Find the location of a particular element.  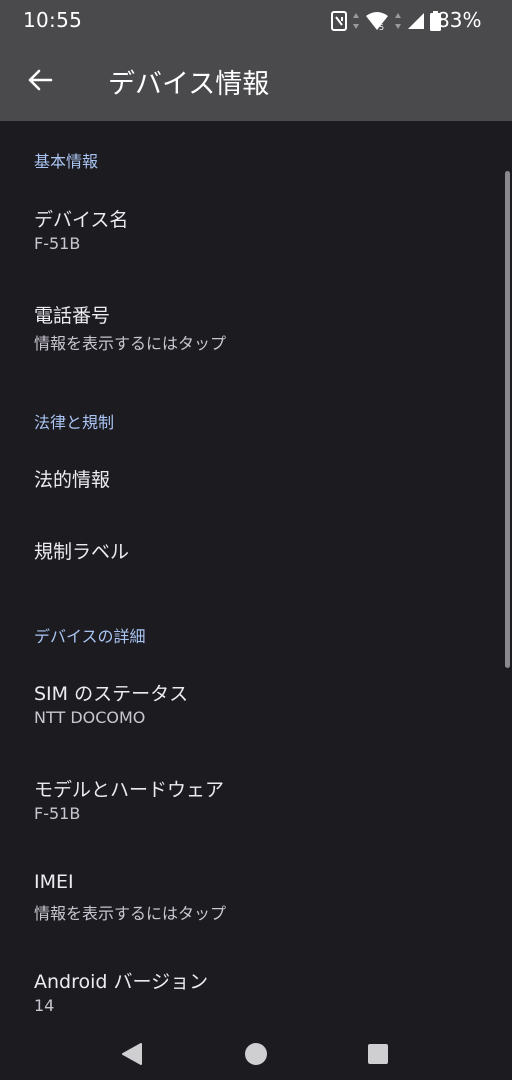

cell-signal-icon is located at coordinates (416, 21).